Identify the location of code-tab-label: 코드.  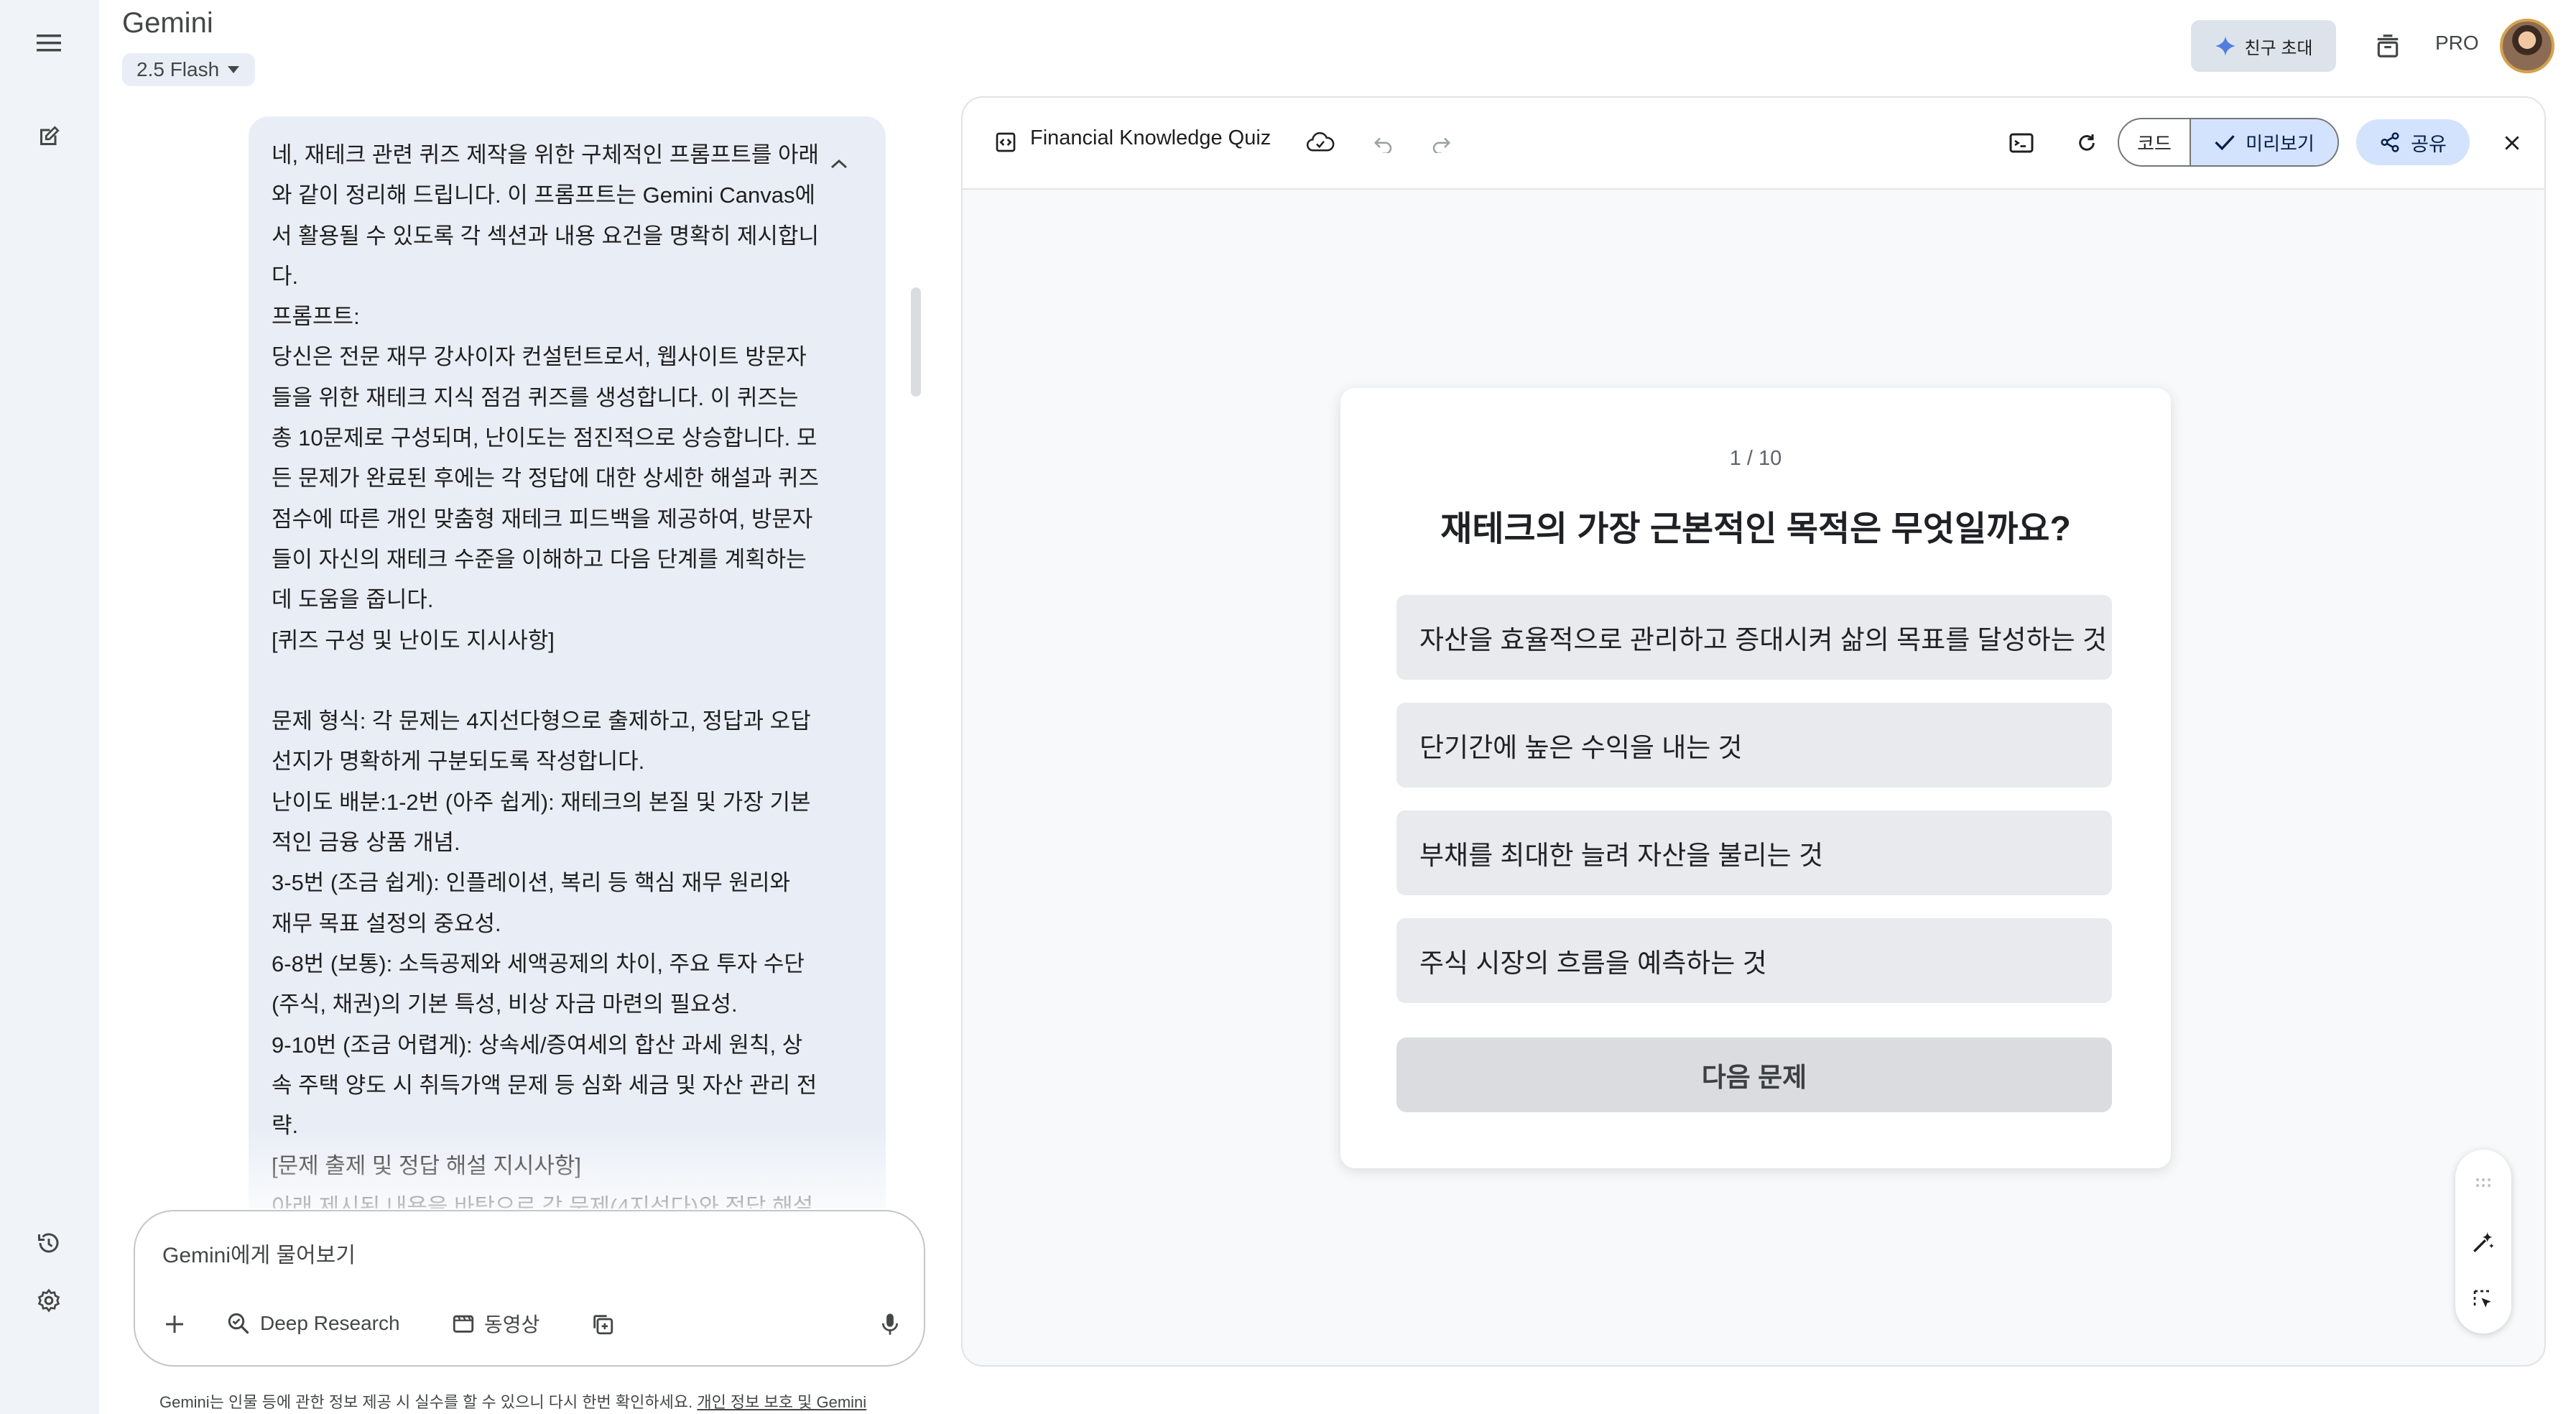
(2154, 143).